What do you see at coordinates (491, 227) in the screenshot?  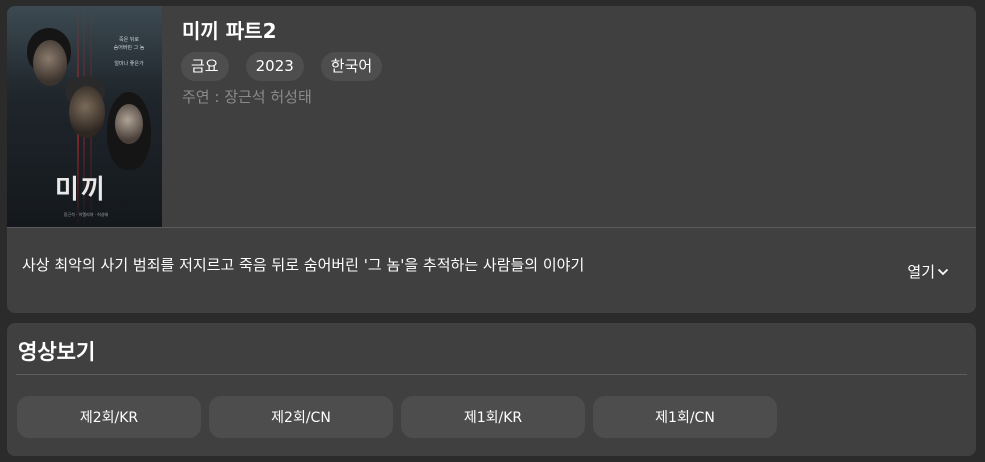 I see `divider` at bounding box center [491, 227].